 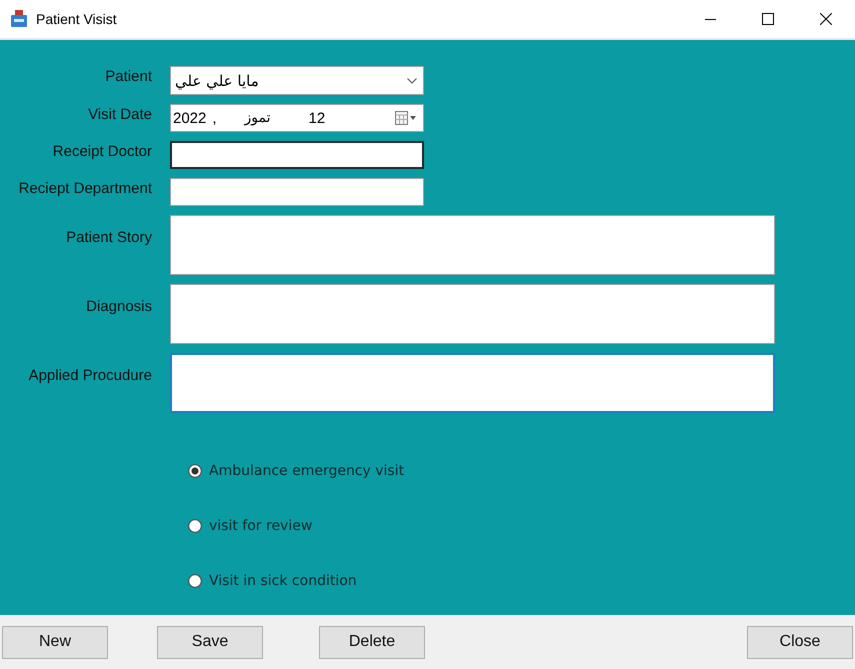 What do you see at coordinates (120, 114) in the screenshot?
I see `field-label: Visit Date` at bounding box center [120, 114].